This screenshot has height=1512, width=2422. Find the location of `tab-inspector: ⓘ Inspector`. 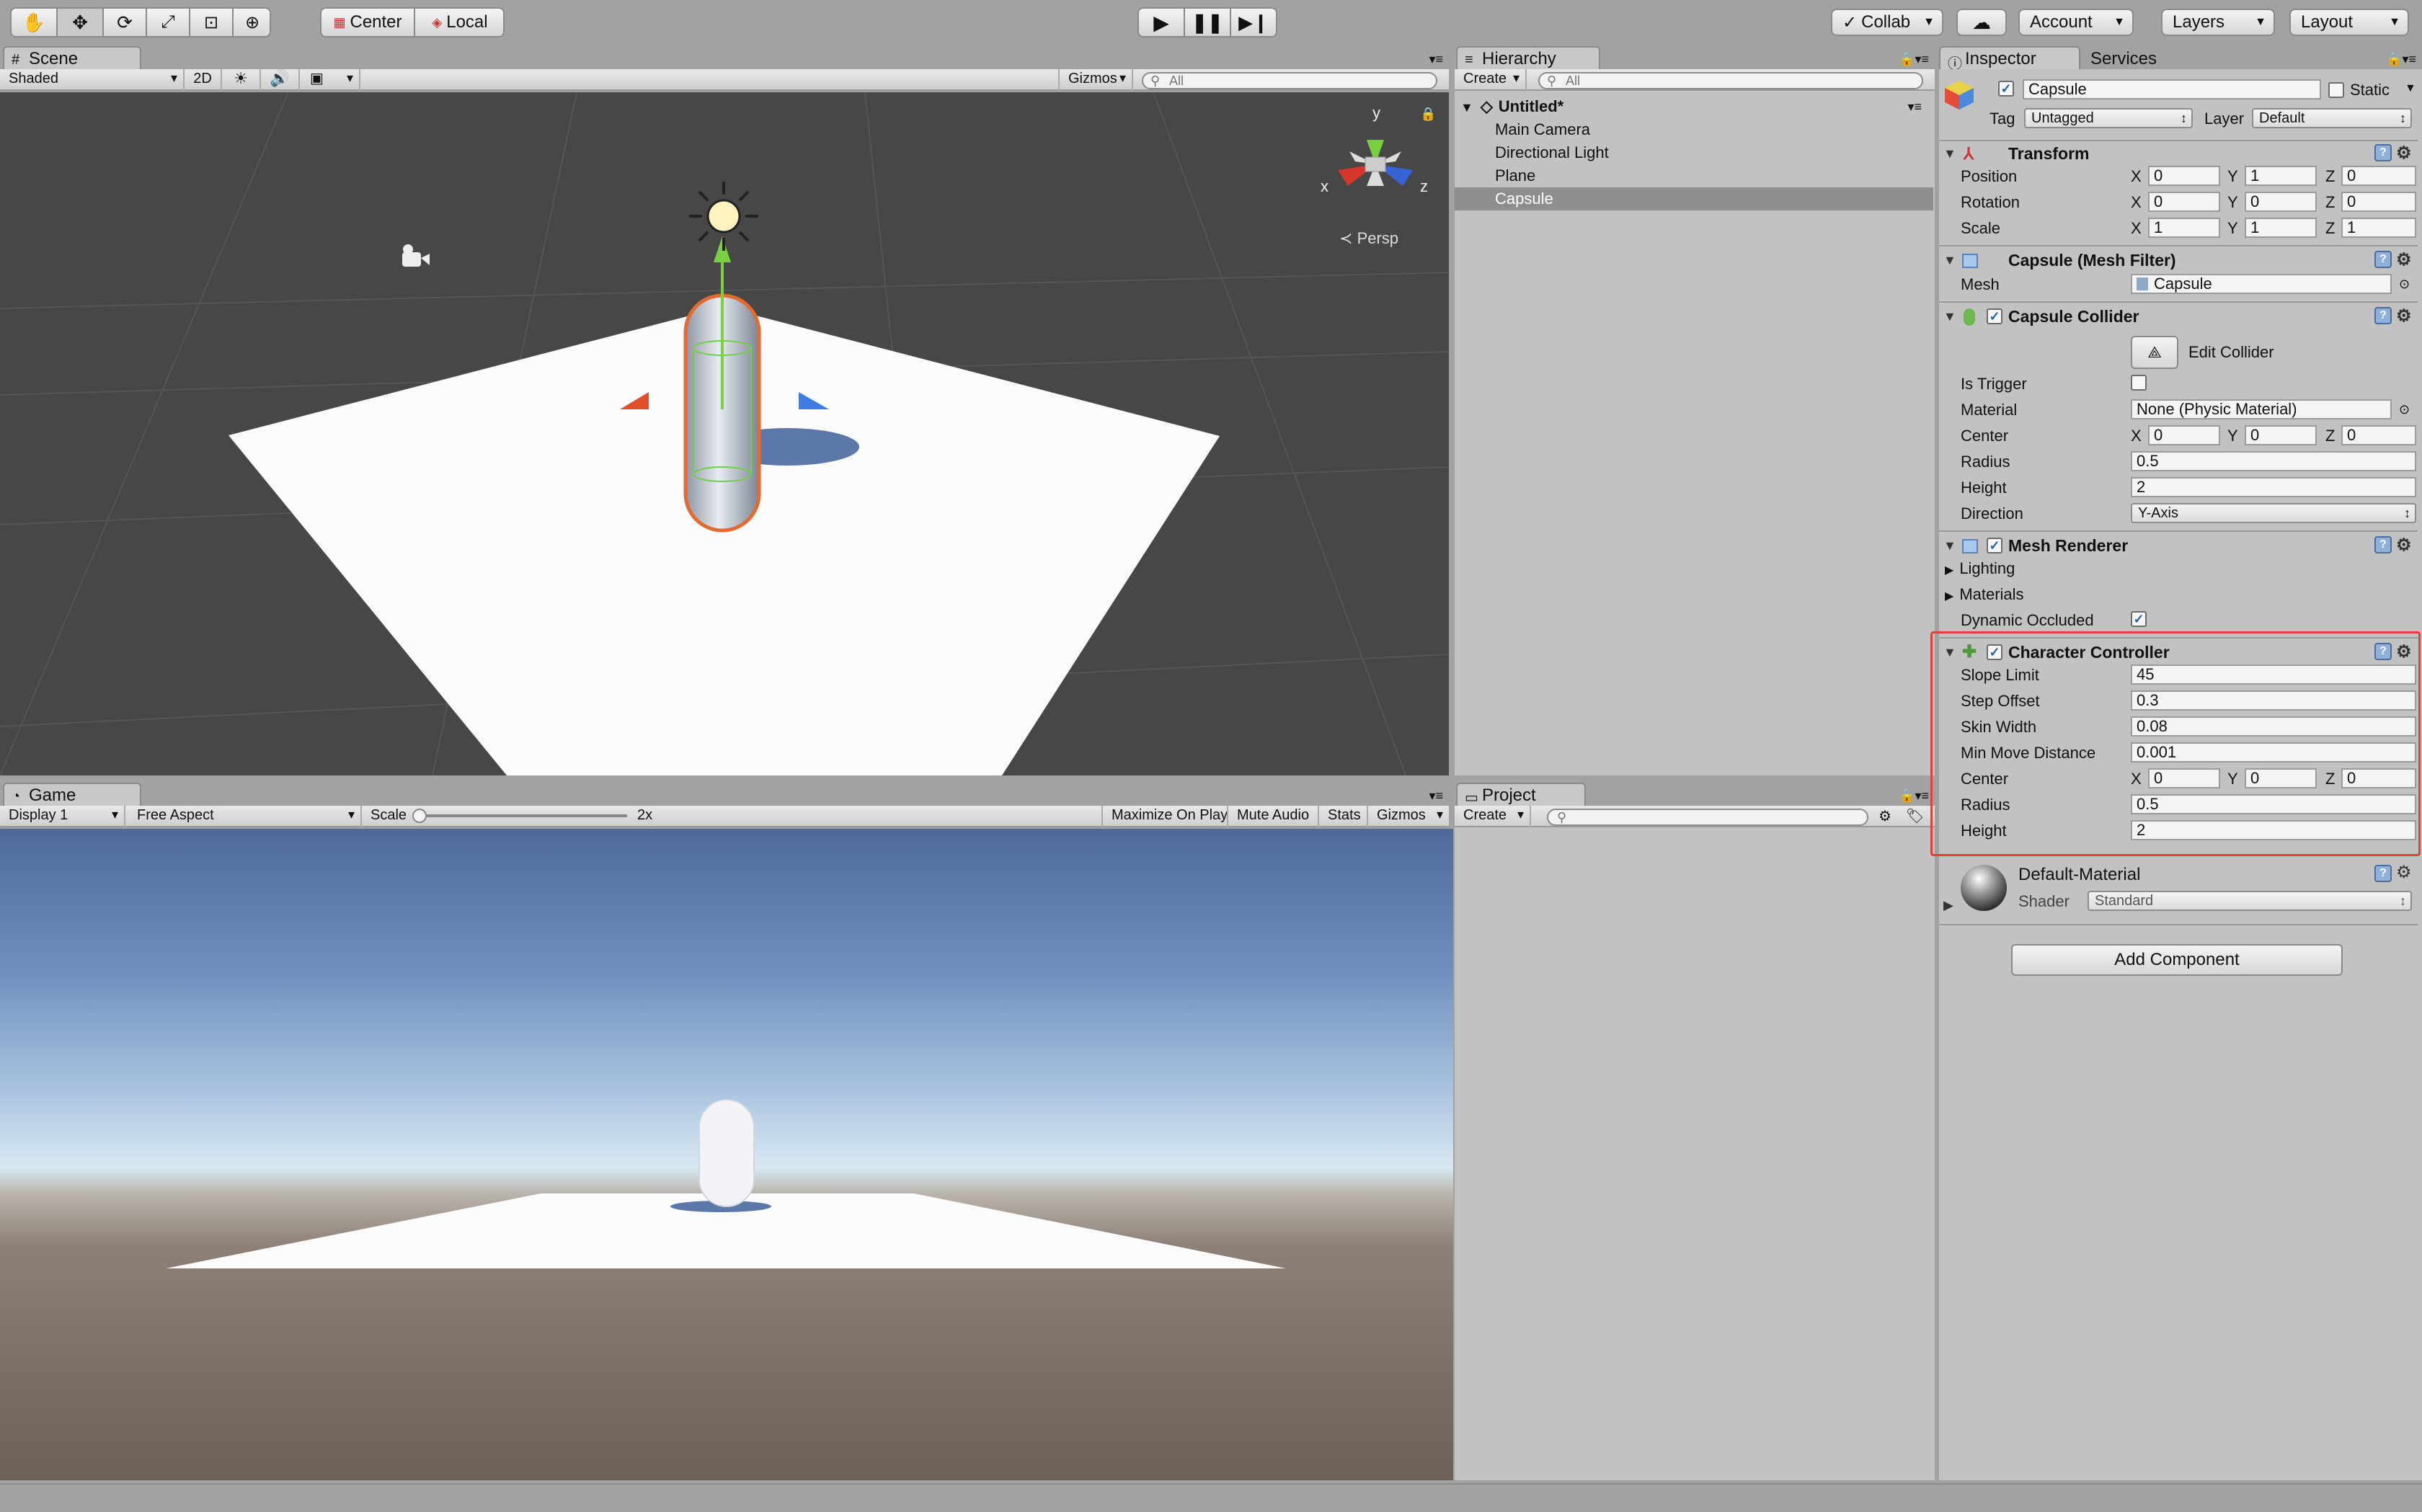

tab-inspector: ⓘ Inspector is located at coordinates (2009, 59).